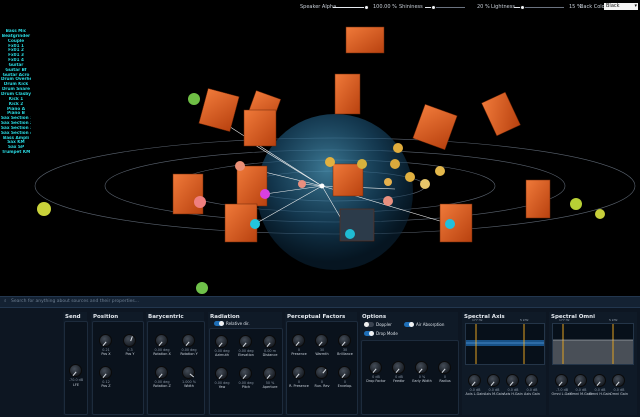  What do you see at coordinates (366, 7) in the screenshot?
I see `speaker-alpha-knob` at bounding box center [366, 7].